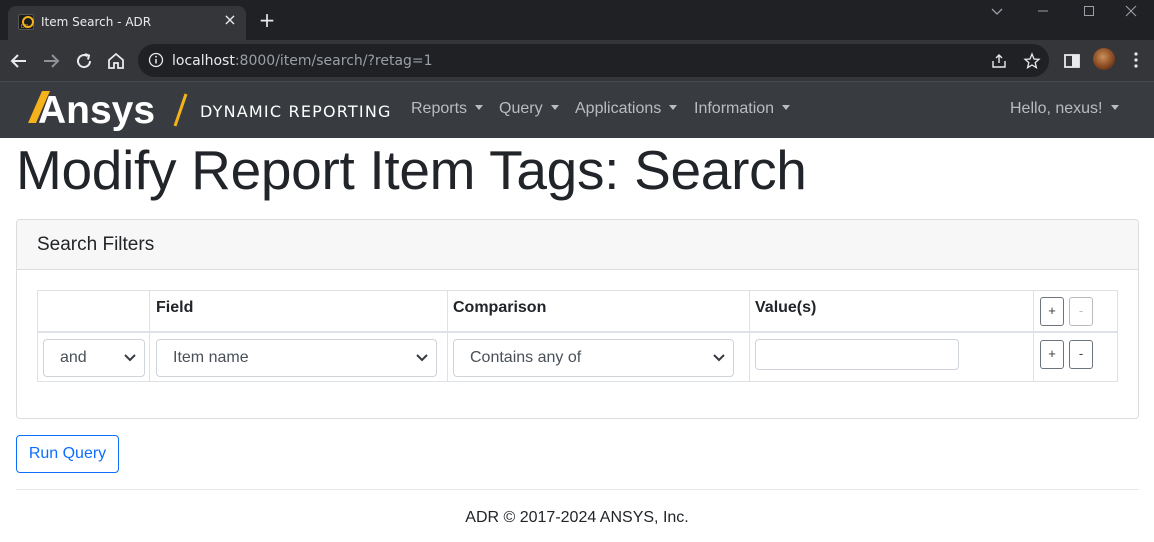 This screenshot has width=1154, height=542. What do you see at coordinates (593, 358) in the screenshot?
I see `comparison-select: Contains any of` at bounding box center [593, 358].